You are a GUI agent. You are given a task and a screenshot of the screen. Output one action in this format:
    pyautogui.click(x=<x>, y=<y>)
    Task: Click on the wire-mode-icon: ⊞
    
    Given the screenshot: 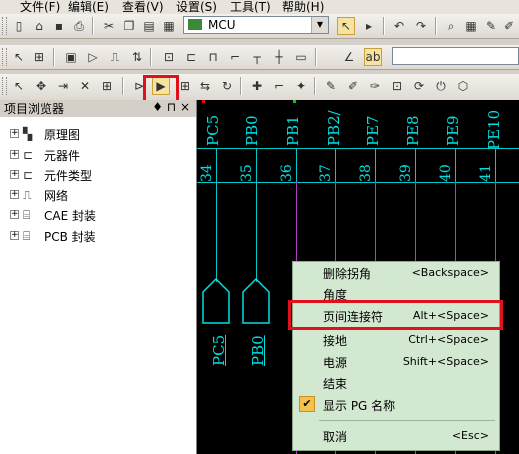 What is the action you would take?
    pyautogui.click(x=39, y=57)
    